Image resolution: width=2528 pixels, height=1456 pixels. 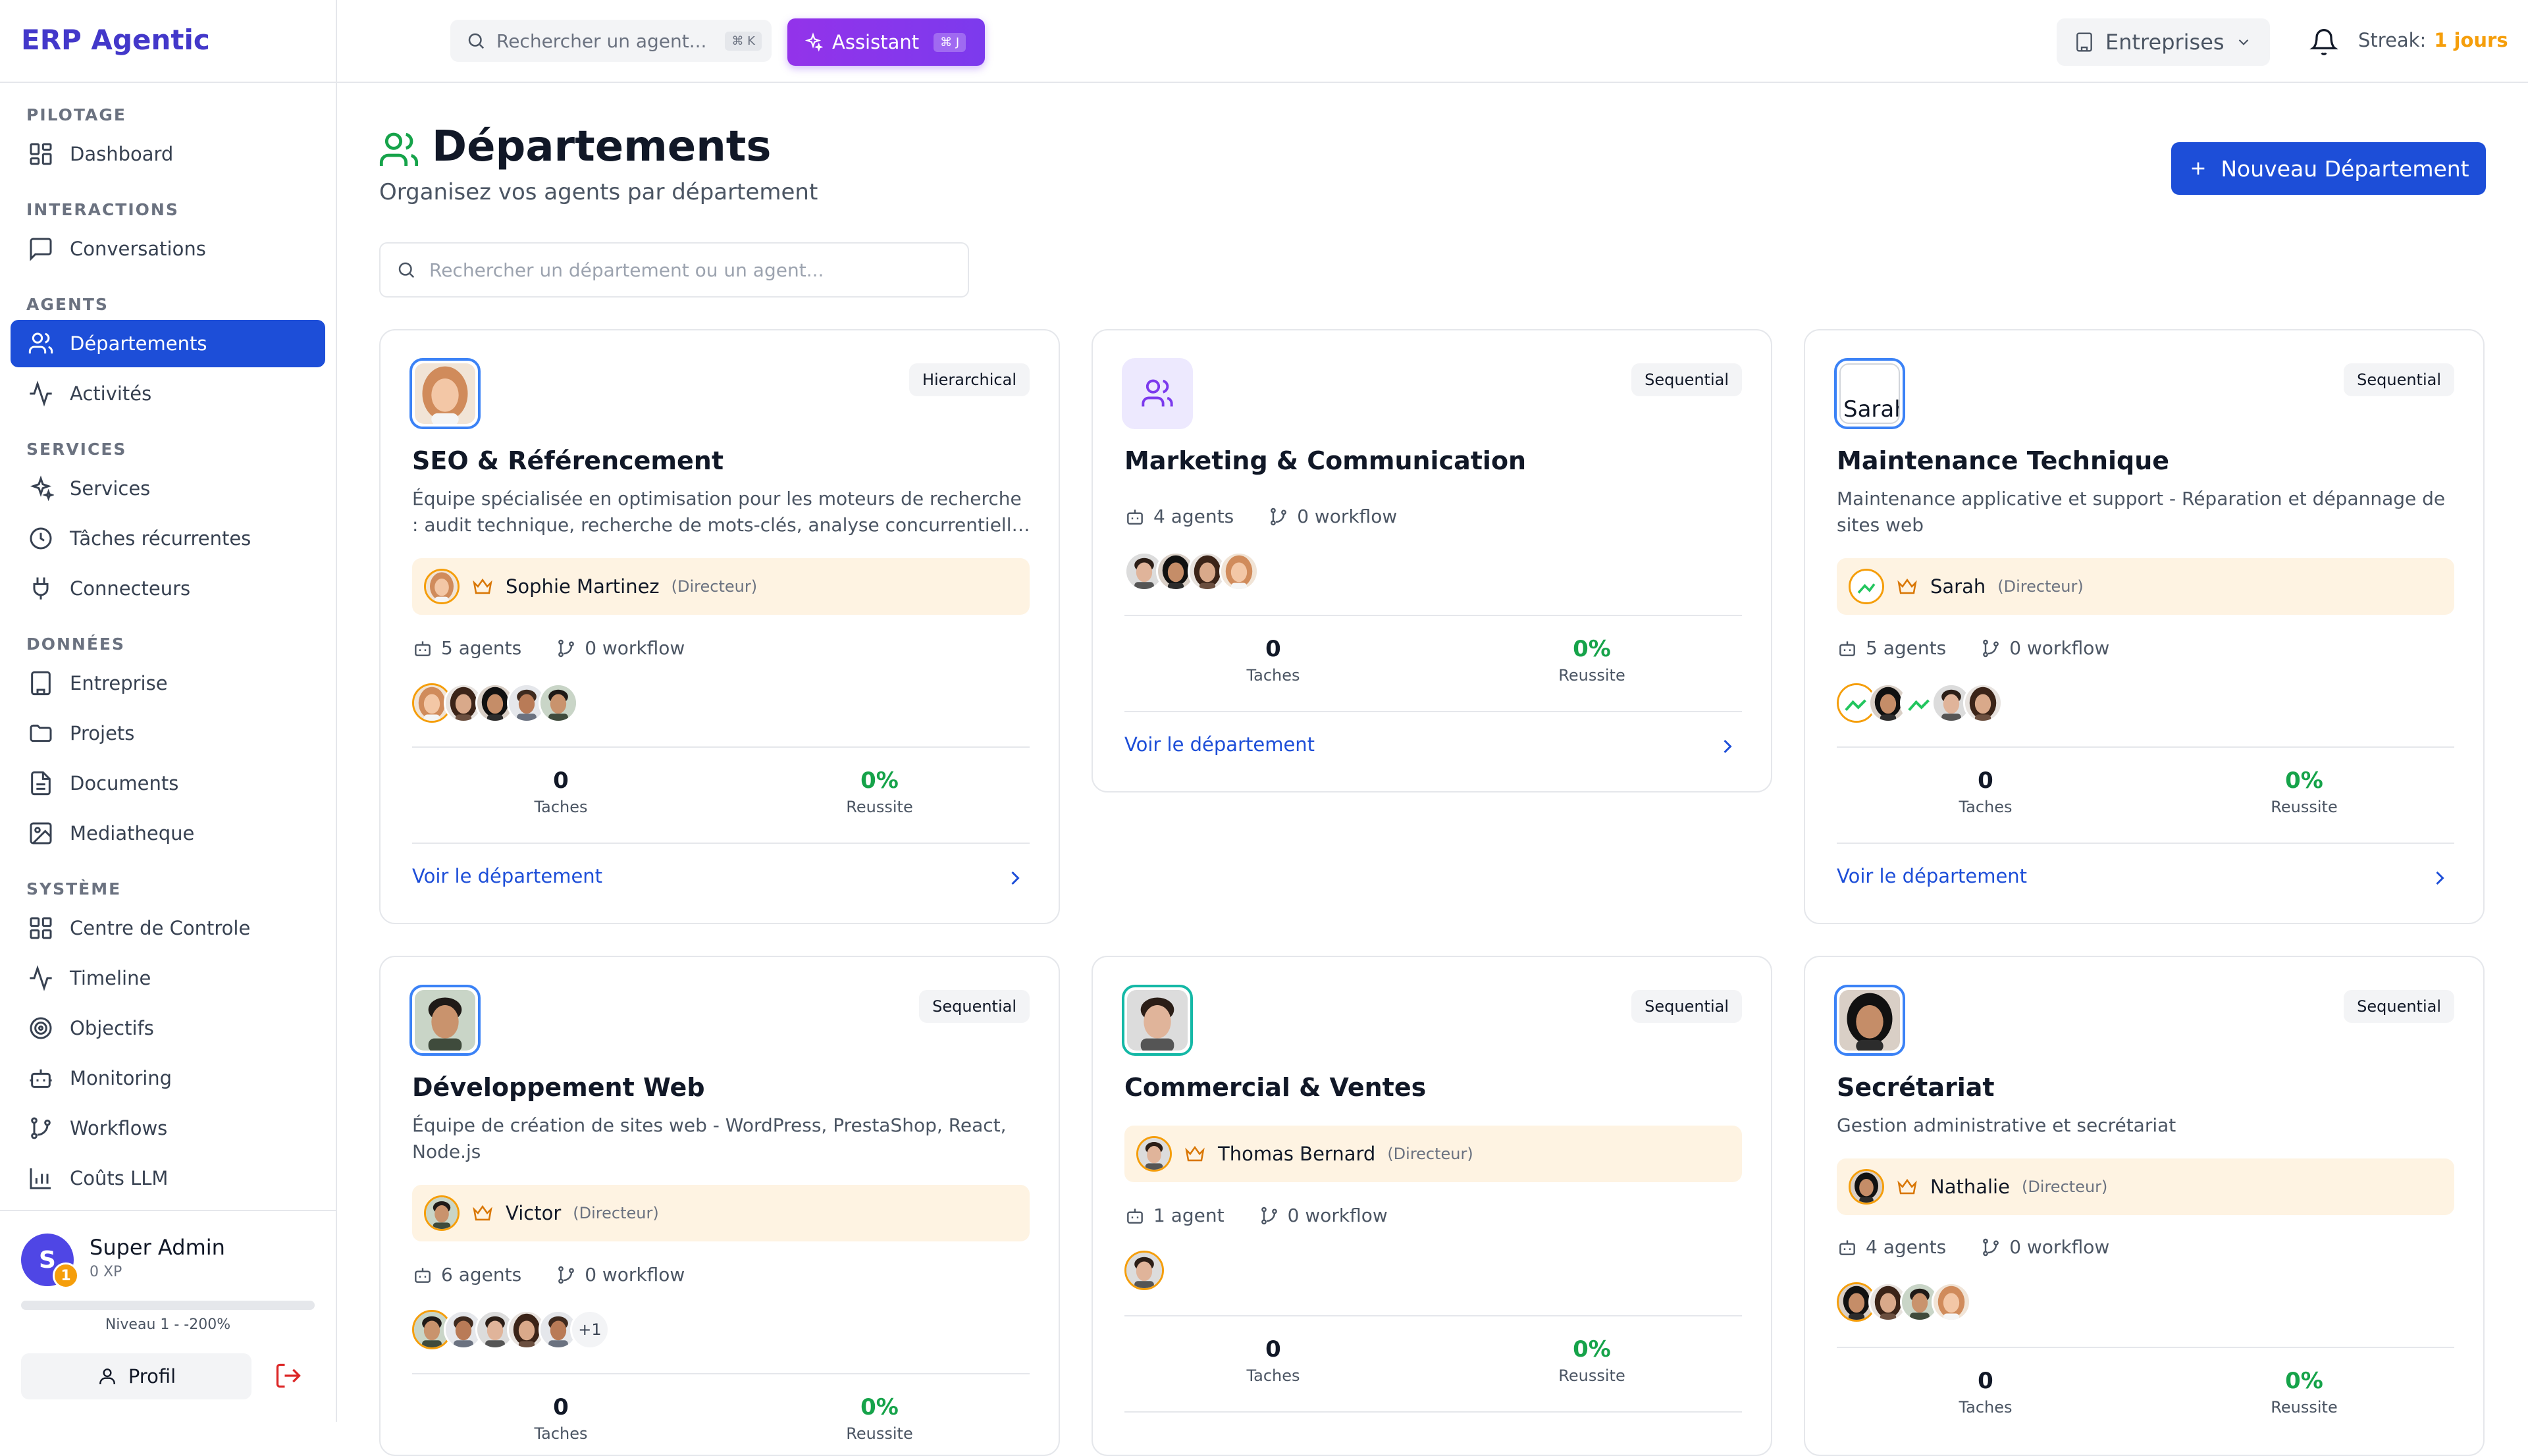 What do you see at coordinates (1275, 1087) in the screenshot?
I see `department-title: Commercial & Ventes` at bounding box center [1275, 1087].